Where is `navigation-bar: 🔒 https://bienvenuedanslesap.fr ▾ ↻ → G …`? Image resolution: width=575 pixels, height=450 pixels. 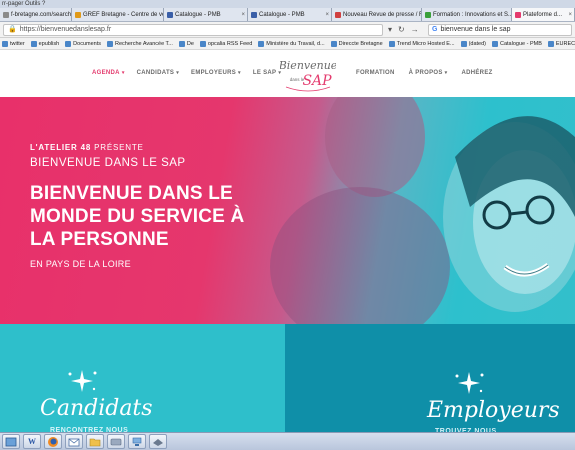 navigation-bar: 🔒 https://bienvenuedanslesap.fr ▾ ↻ → G … is located at coordinates (287, 30).